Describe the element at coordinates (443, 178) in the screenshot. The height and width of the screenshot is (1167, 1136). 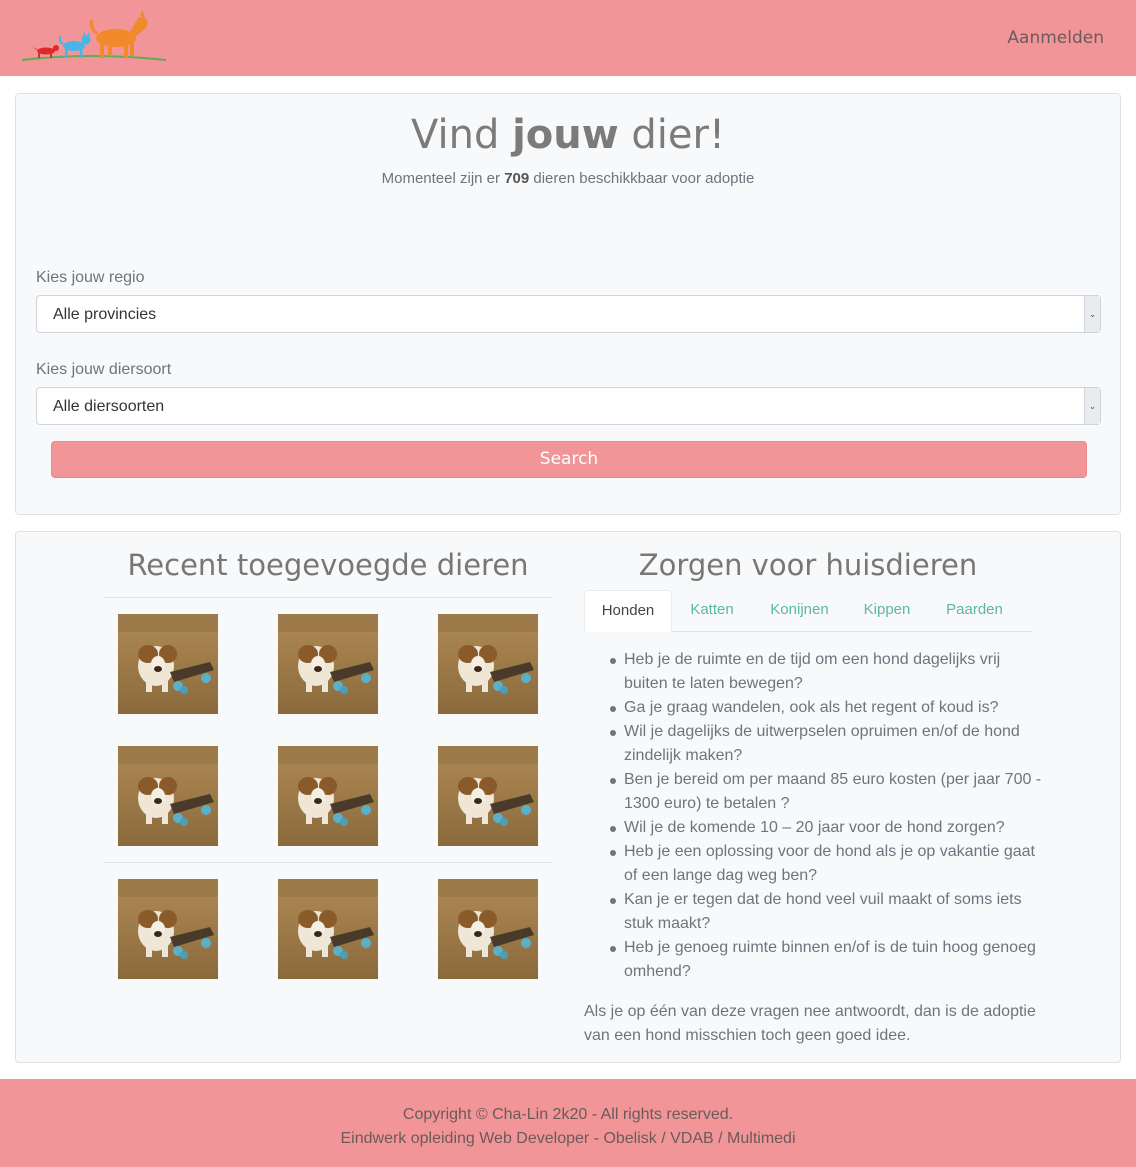
I see `subtitle-prefix: Momenteel zijn er` at that location.